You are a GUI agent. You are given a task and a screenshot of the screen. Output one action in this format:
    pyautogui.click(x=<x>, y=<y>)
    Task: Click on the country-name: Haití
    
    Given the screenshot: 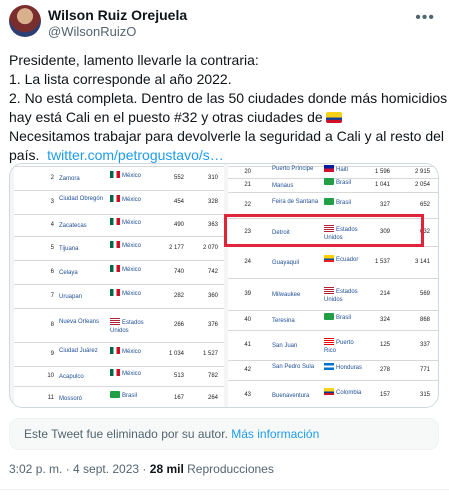 What is the action you would take?
    pyautogui.click(x=342, y=170)
    